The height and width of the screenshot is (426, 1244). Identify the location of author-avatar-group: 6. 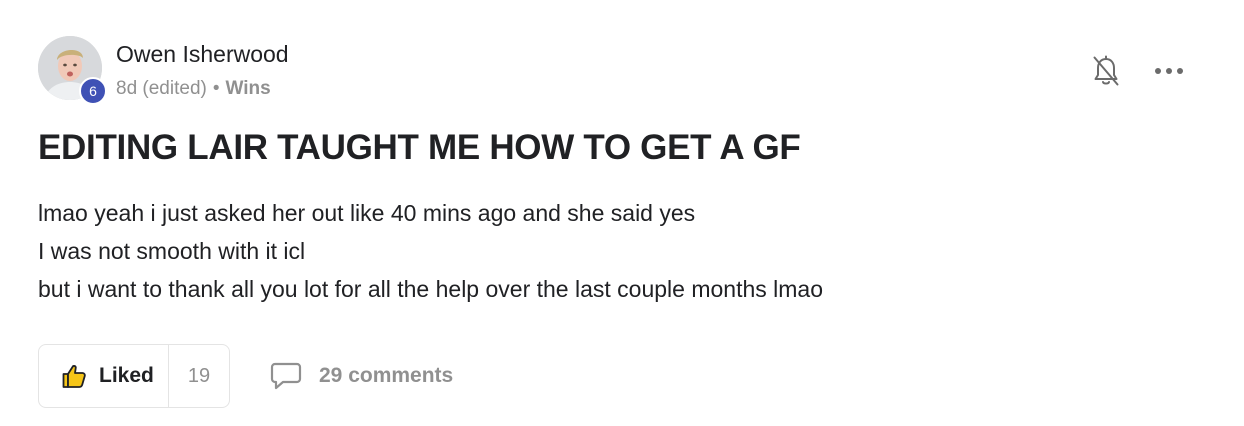
(72, 70).